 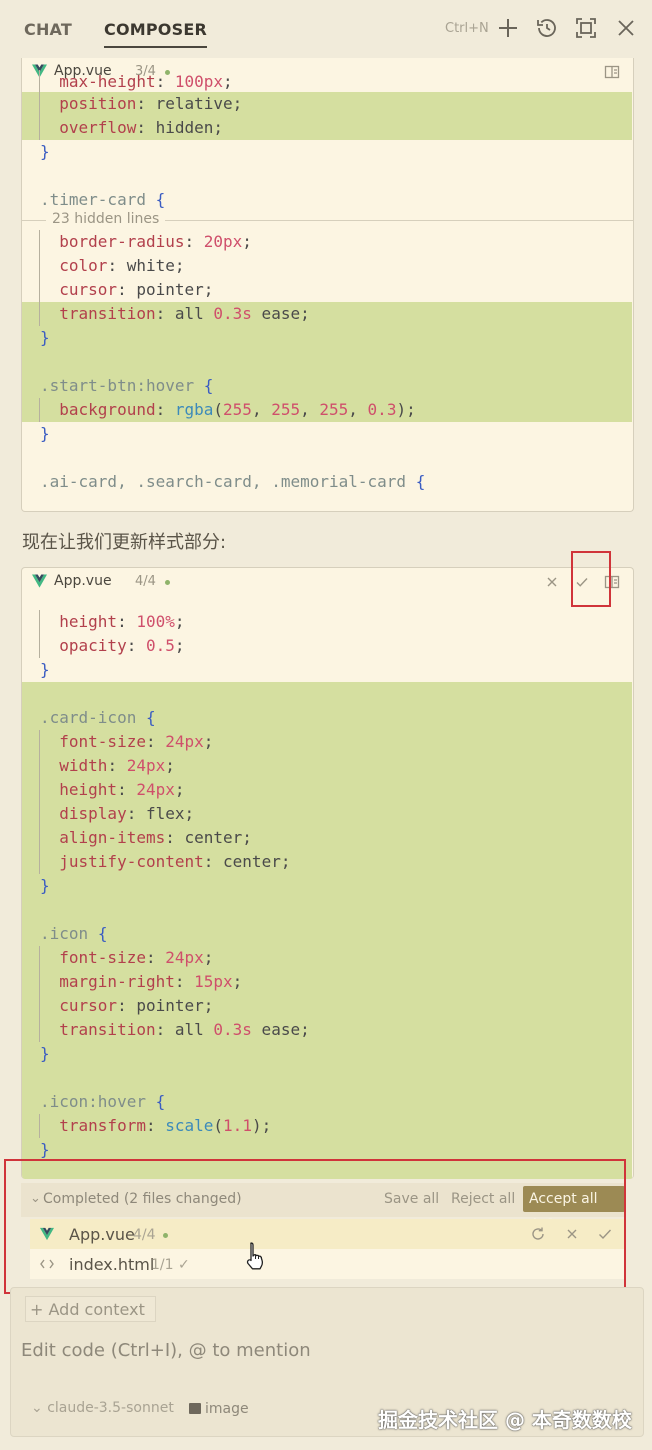 What do you see at coordinates (605, 1234) in the screenshot?
I see `check-icon` at bounding box center [605, 1234].